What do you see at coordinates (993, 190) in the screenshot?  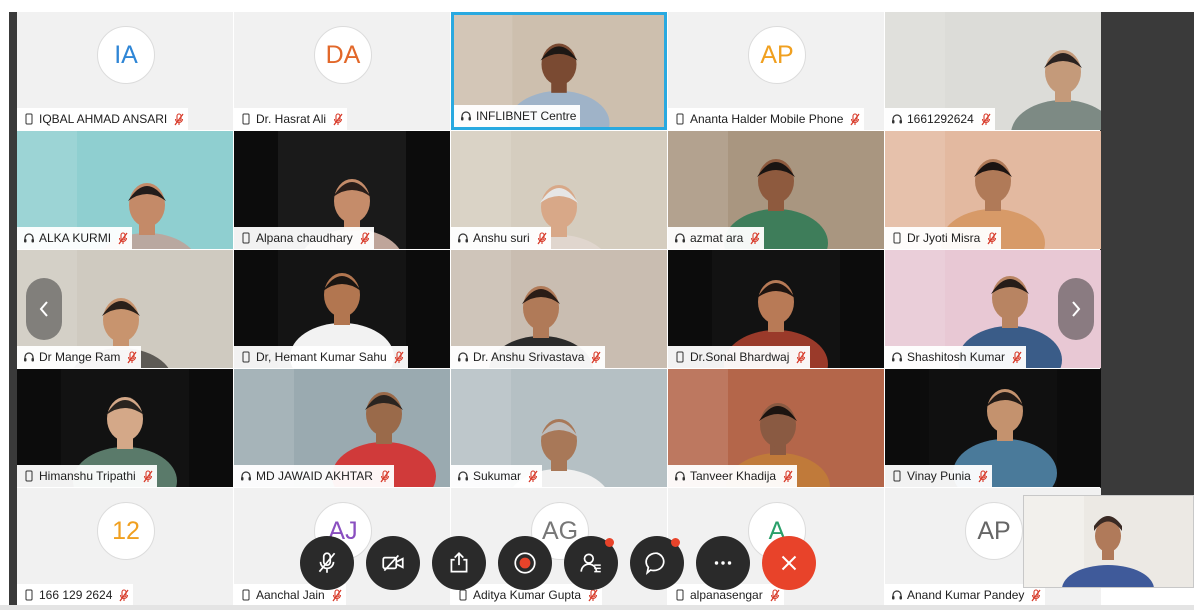 I see `participant-tile: Dr Jyoti Misra` at bounding box center [993, 190].